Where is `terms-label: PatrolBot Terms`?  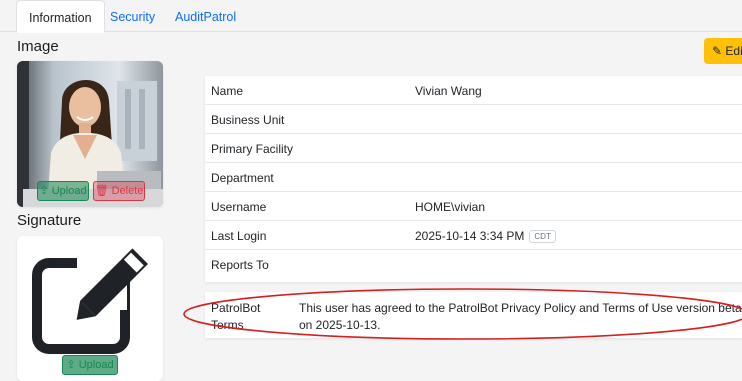
terms-label: PatrolBot Terms is located at coordinates (236, 316).